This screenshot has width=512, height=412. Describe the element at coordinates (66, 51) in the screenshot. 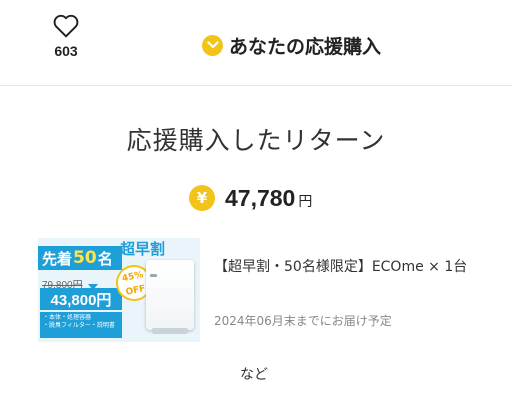

I see `like-count: 603` at that location.